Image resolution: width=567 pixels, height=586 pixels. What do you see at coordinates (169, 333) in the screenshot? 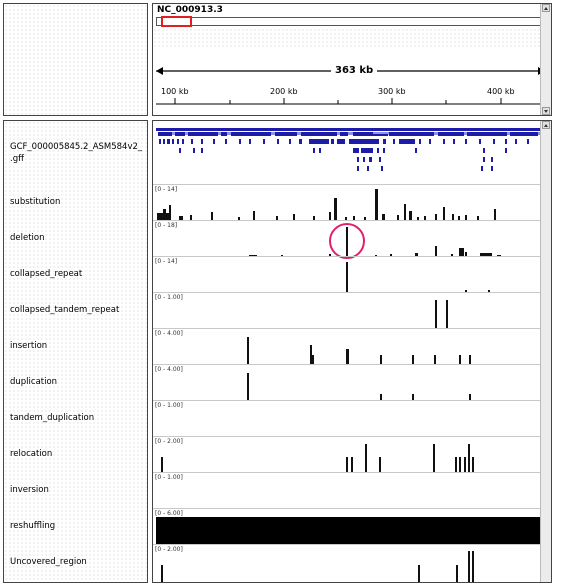
I see `range-insertion: [0 - 4.00]` at bounding box center [169, 333].